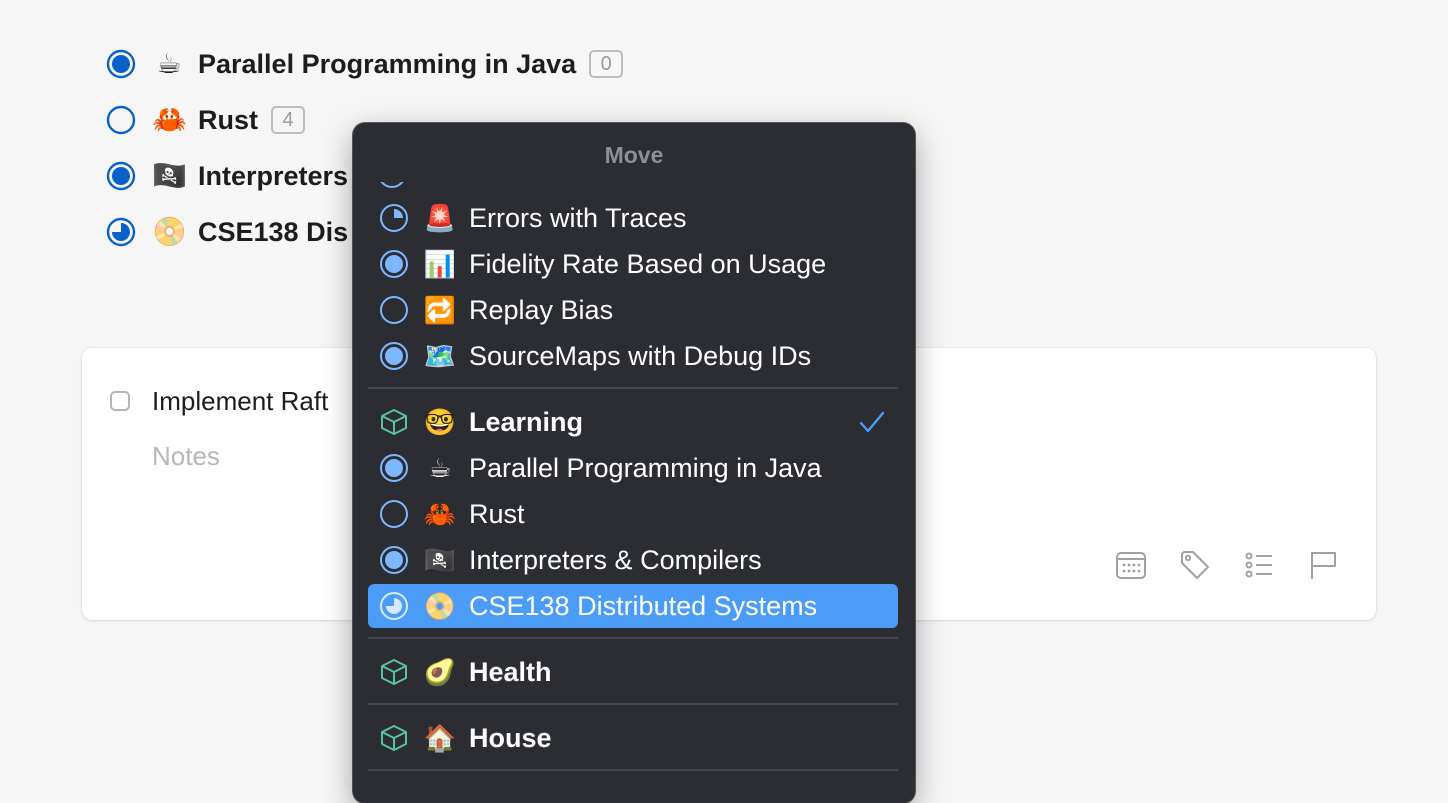 This screenshot has height=803, width=1448. I want to click on checklist-icon, so click(1259, 565).